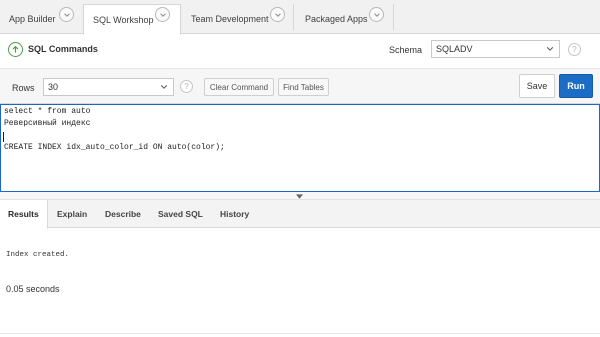 This screenshot has height=337, width=600. What do you see at coordinates (32, 19) in the screenshot?
I see `tab-label: App Builder` at bounding box center [32, 19].